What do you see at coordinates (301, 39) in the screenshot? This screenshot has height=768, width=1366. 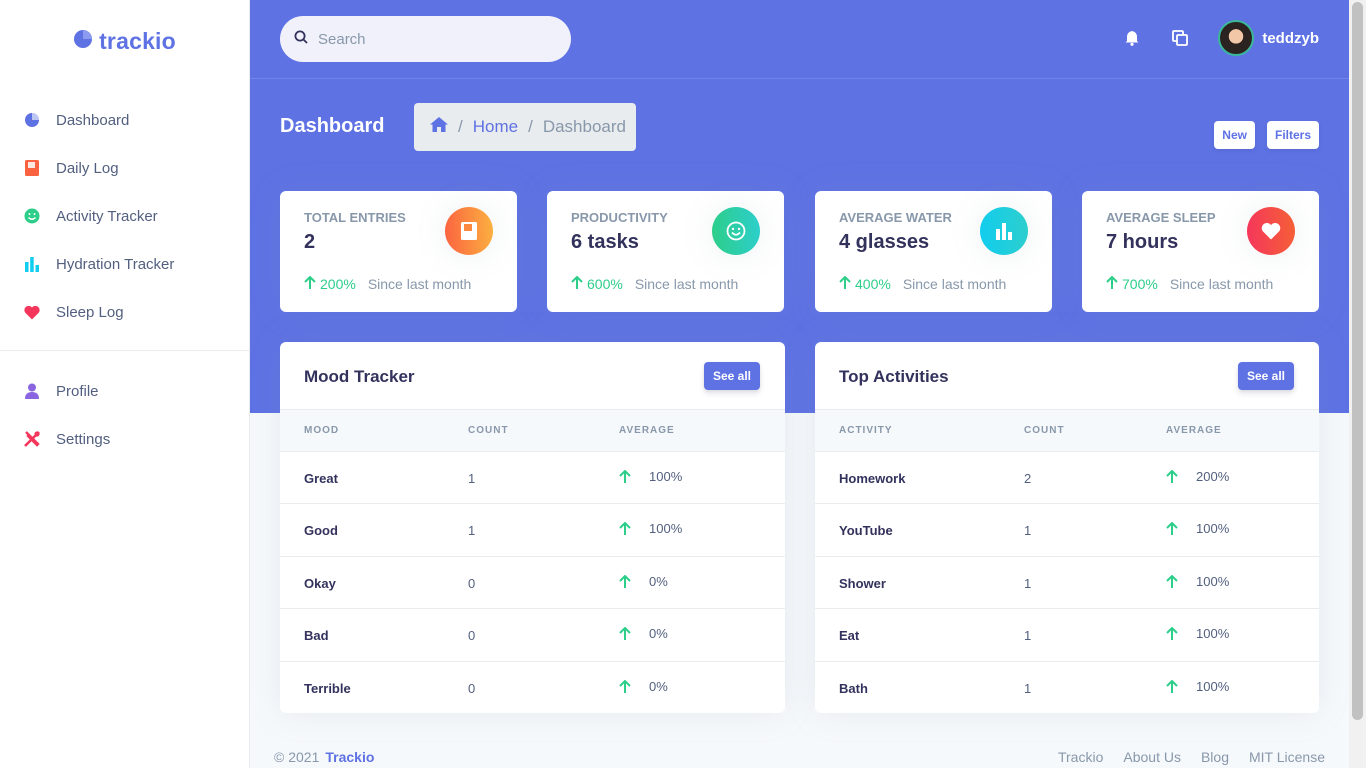 I see `search-icon` at bounding box center [301, 39].